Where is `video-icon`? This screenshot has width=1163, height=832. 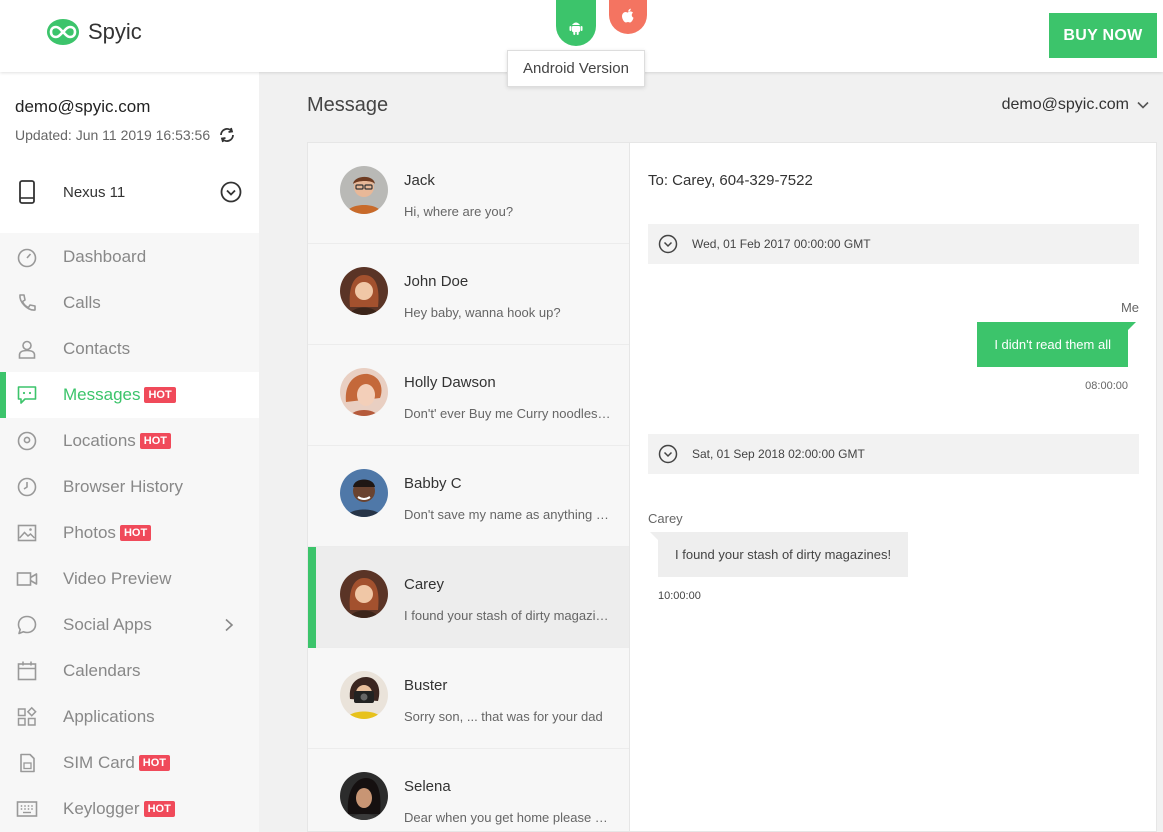
video-icon is located at coordinates (27, 579).